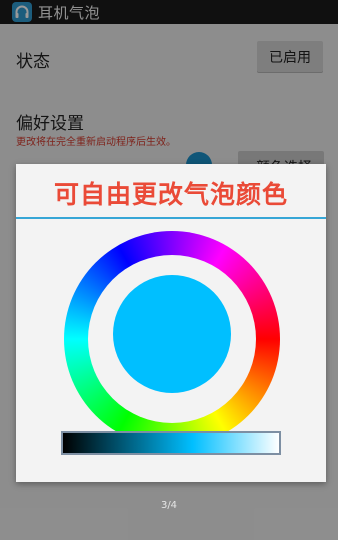 This screenshot has width=338, height=540. I want to click on dialog-title: 可自由更改气泡颜色, so click(170, 194).